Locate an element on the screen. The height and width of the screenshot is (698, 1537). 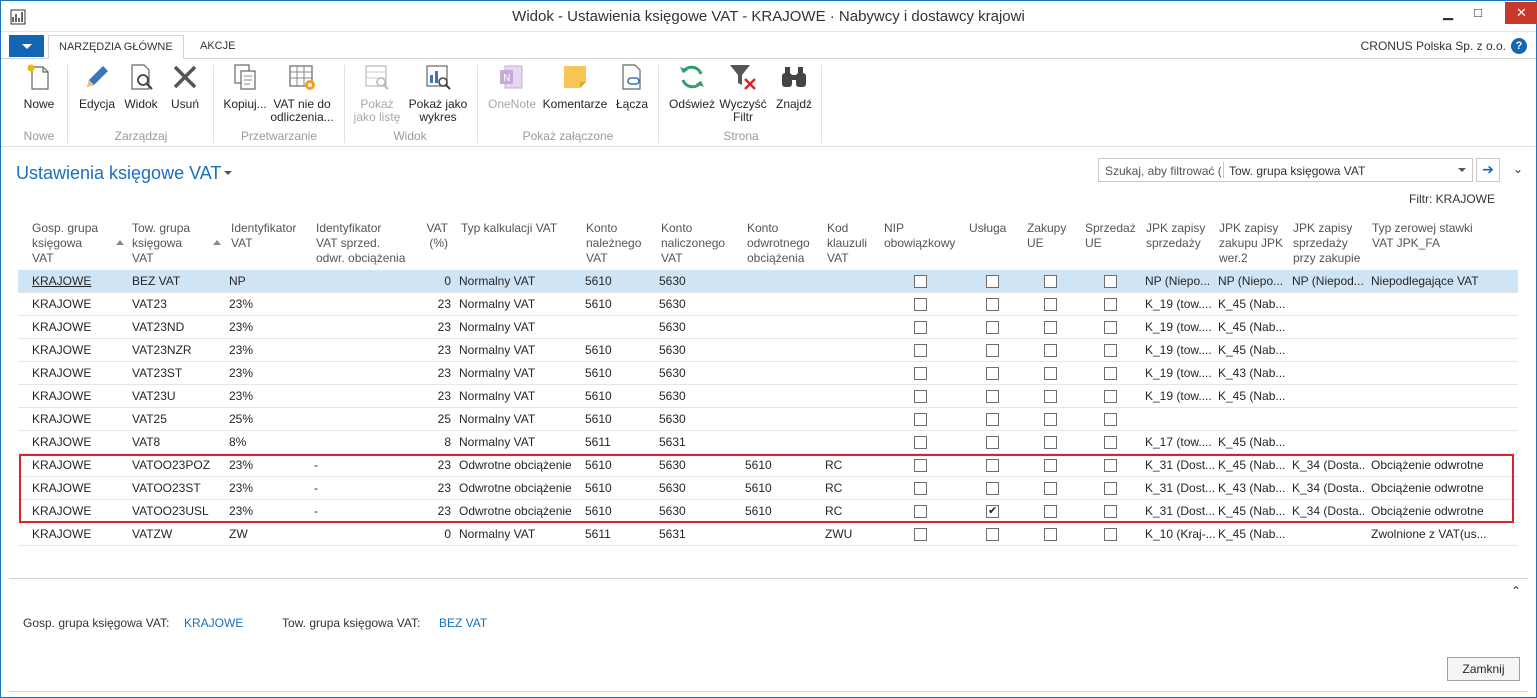
delete-button: Usuń is located at coordinates (185, 86).